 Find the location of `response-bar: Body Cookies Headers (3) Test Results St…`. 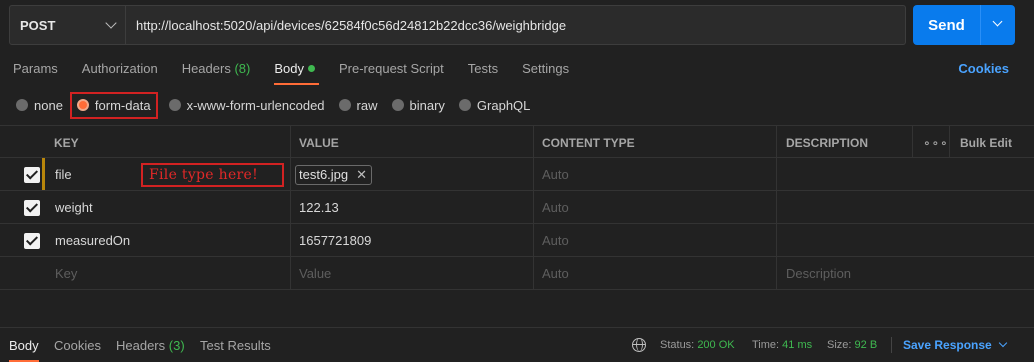

response-bar: Body Cookies Headers (3) Test Results St… is located at coordinates (517, 344).